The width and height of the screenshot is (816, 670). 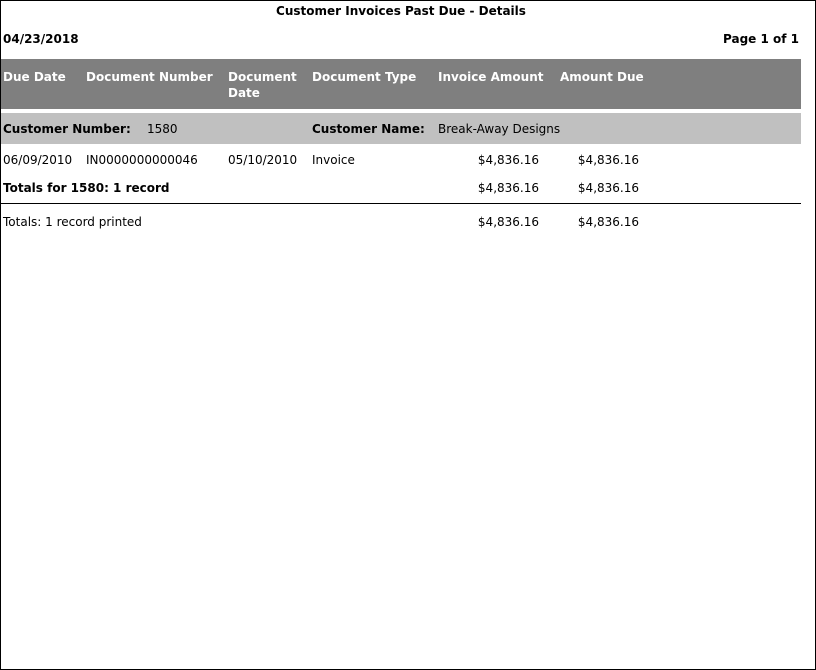 I want to click on group-totals-invoice-amount: $4,836.16, so click(x=508, y=188).